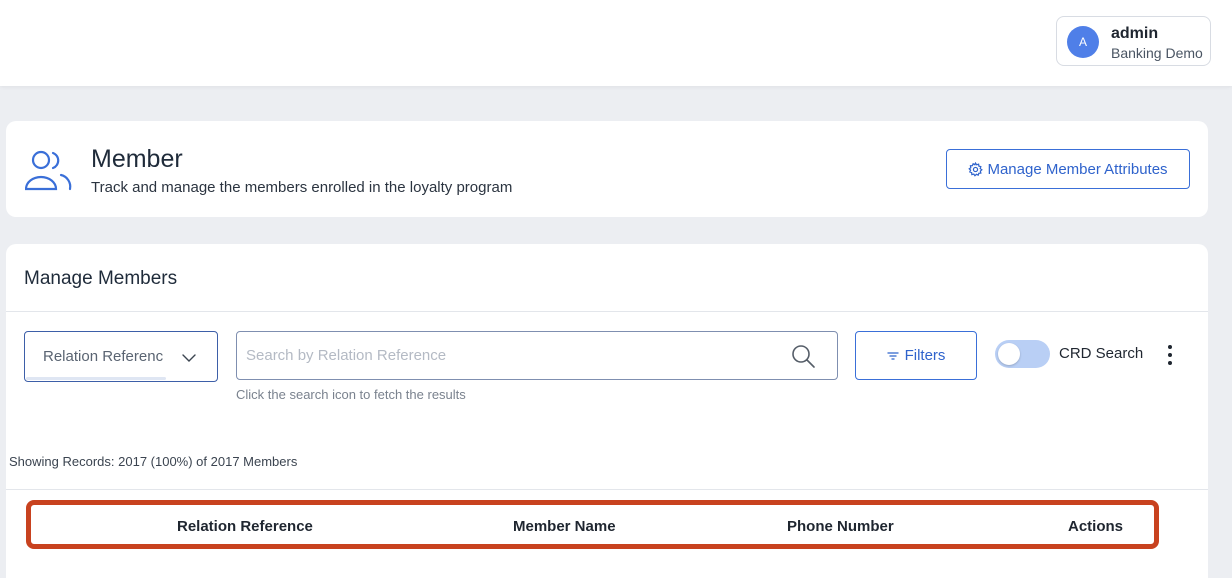 The width and height of the screenshot is (1232, 578). I want to click on manage-member-attributes-button: Manage Member Attributes, so click(1068, 169).